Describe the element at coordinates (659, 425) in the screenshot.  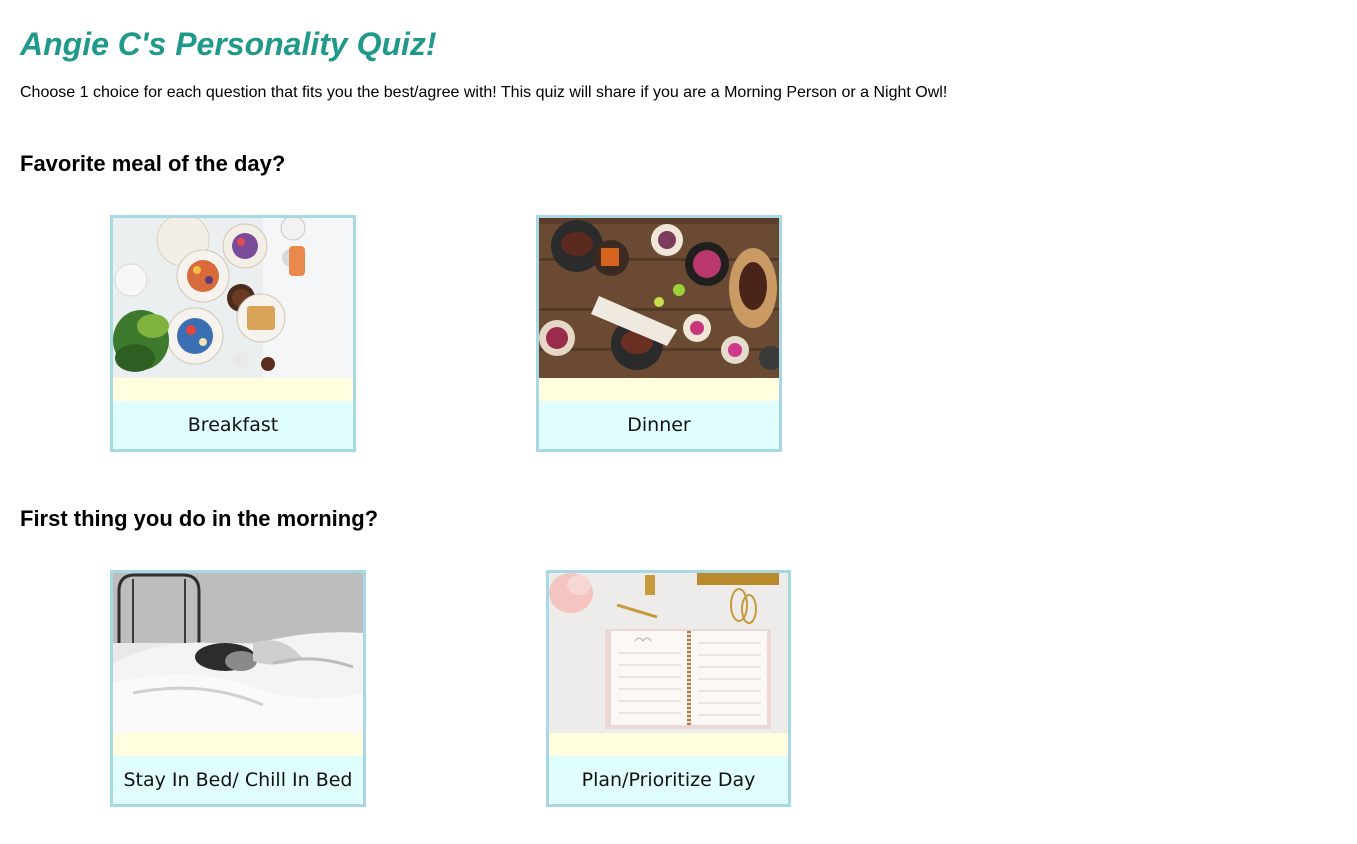
I see `choice-label: Dinner` at that location.